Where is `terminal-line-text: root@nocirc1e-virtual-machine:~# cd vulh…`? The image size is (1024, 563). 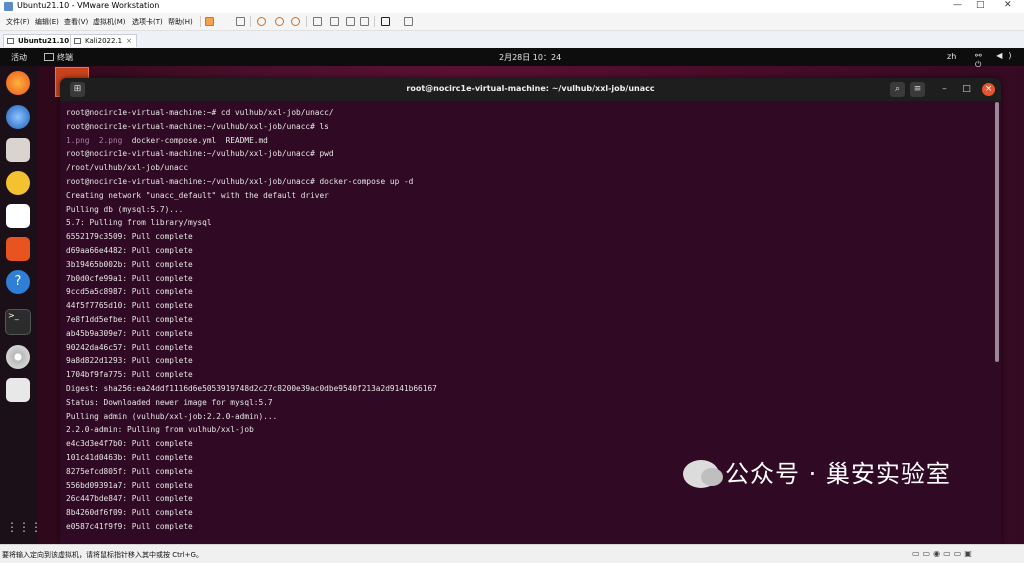 terminal-line-text: root@nocirc1e-virtual-machine:~# cd vulh… is located at coordinates (200, 112).